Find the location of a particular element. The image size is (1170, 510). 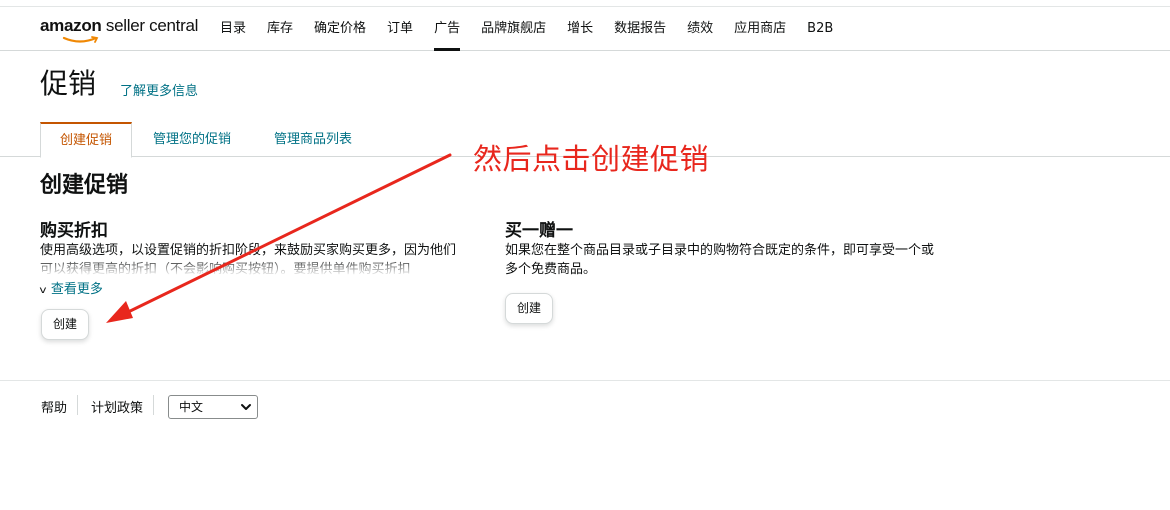

create-buy-discount-button: 创建 is located at coordinates (65, 324).